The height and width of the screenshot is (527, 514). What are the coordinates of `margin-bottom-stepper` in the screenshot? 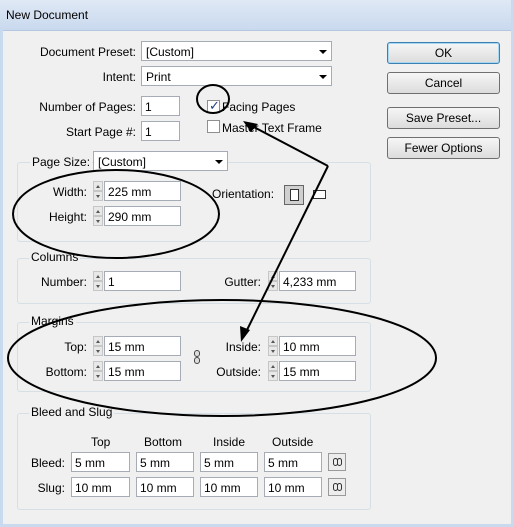 It's located at (98, 371).